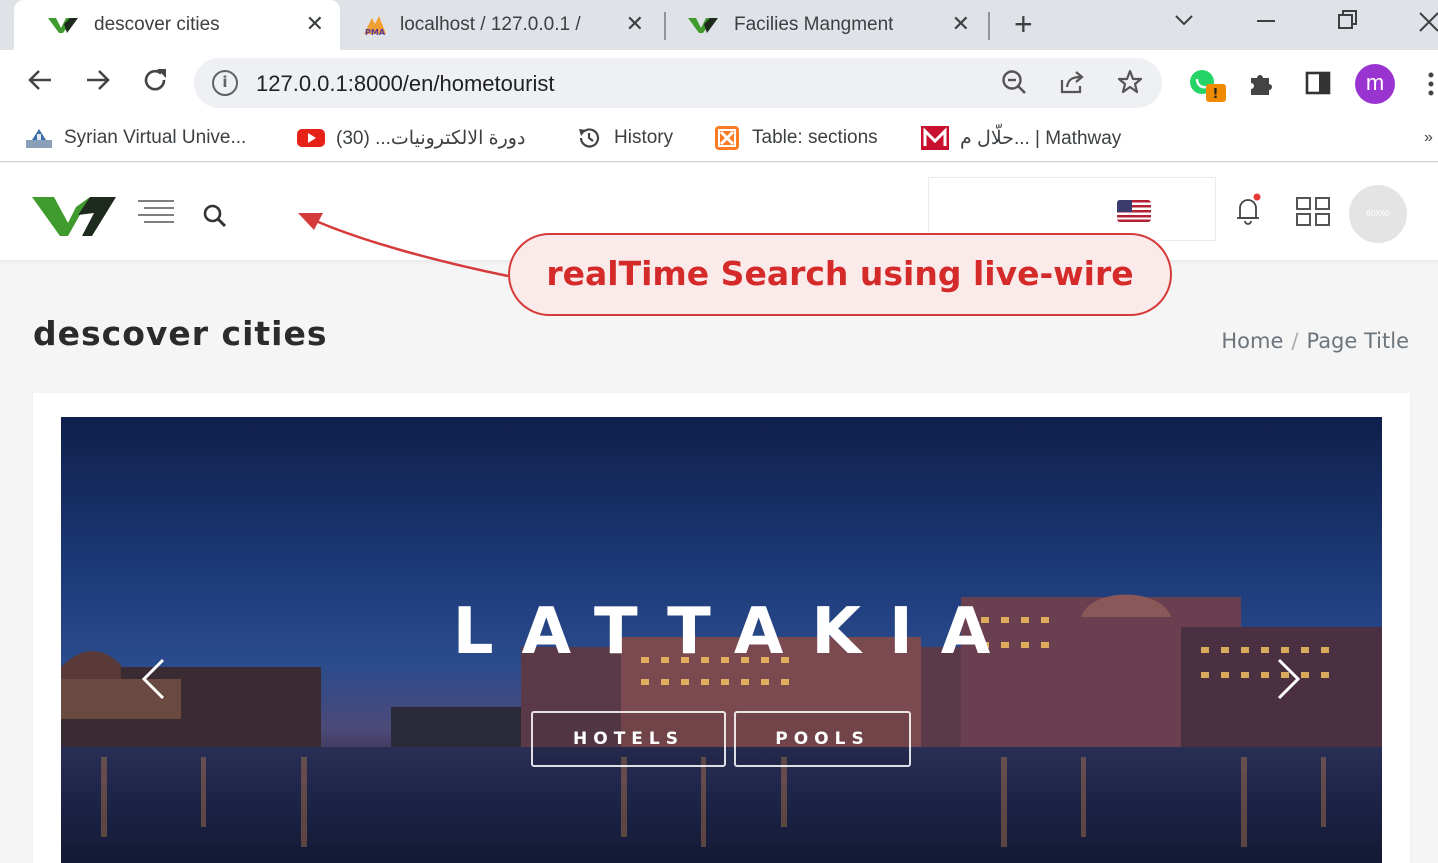 The height and width of the screenshot is (863, 1438). What do you see at coordinates (678, 83) in the screenshot?
I see `address-bar: i 127.0.0.1:8000/en/hometourist` at bounding box center [678, 83].